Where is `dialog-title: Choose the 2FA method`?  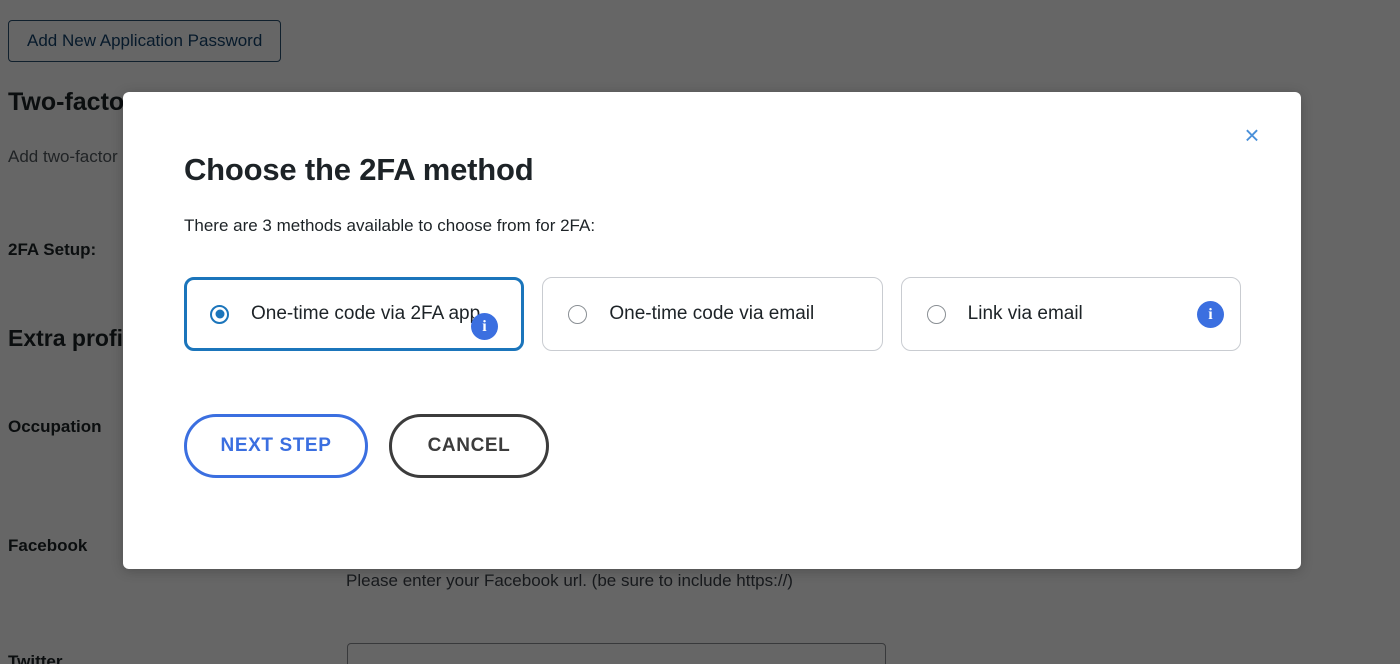 dialog-title: Choose the 2FA method is located at coordinates (359, 169).